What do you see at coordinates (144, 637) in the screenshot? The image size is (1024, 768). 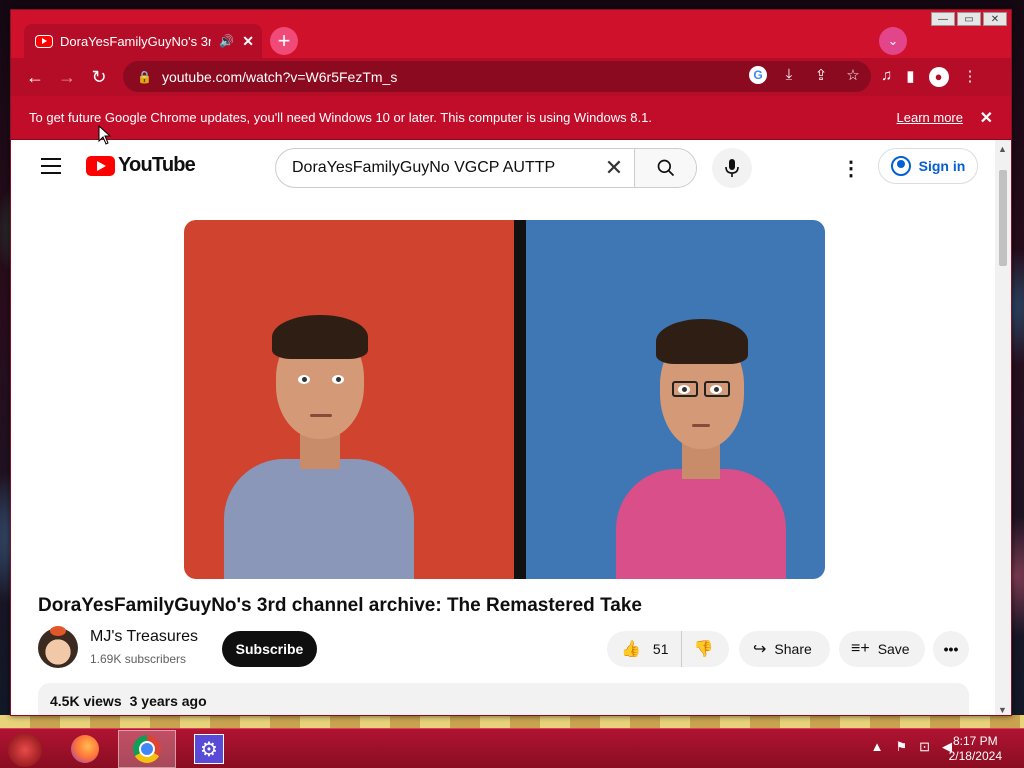 I see `channel-name: MJ's Treasures` at bounding box center [144, 637].